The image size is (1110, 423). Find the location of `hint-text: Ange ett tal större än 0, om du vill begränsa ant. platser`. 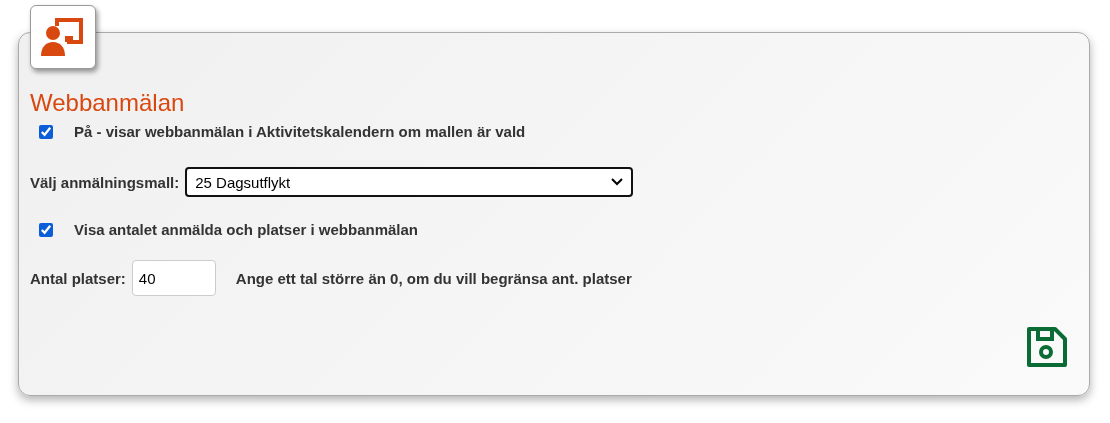

hint-text: Ange ett tal större än 0, om du vill begränsa ant. platser is located at coordinates (433, 278).